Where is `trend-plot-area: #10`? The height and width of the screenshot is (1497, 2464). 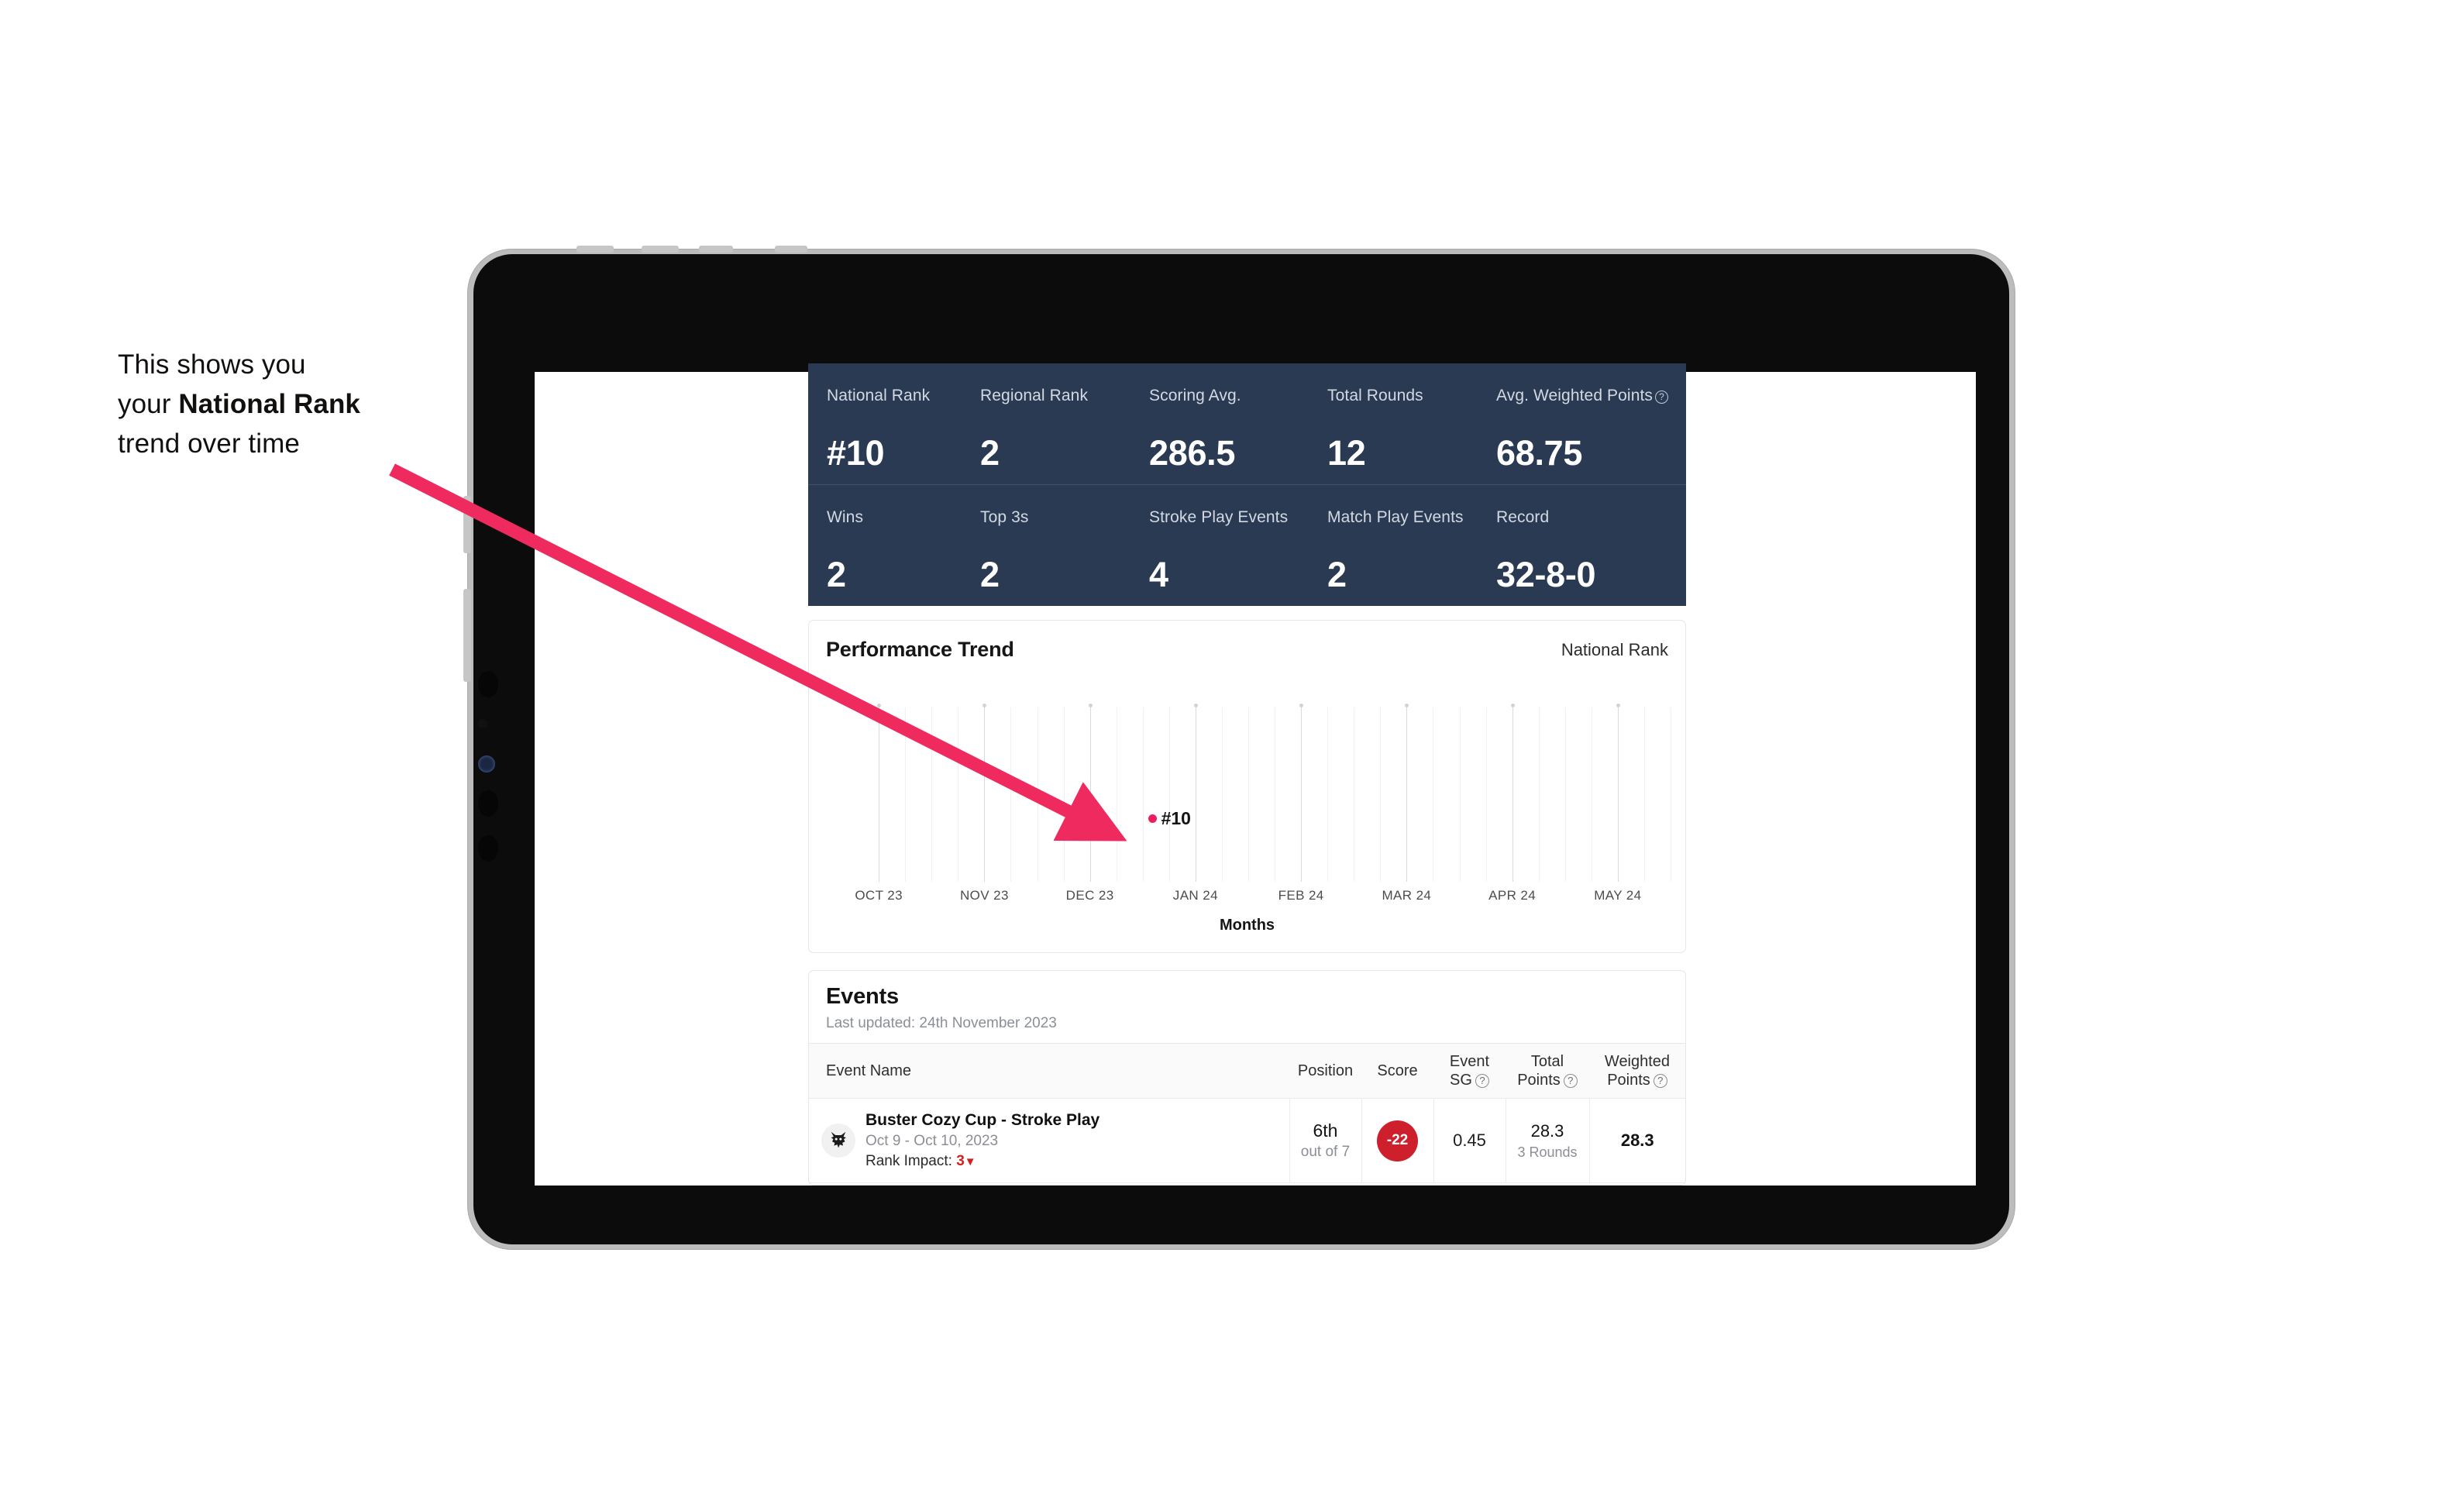 trend-plot-area: #10 is located at coordinates (1248, 789).